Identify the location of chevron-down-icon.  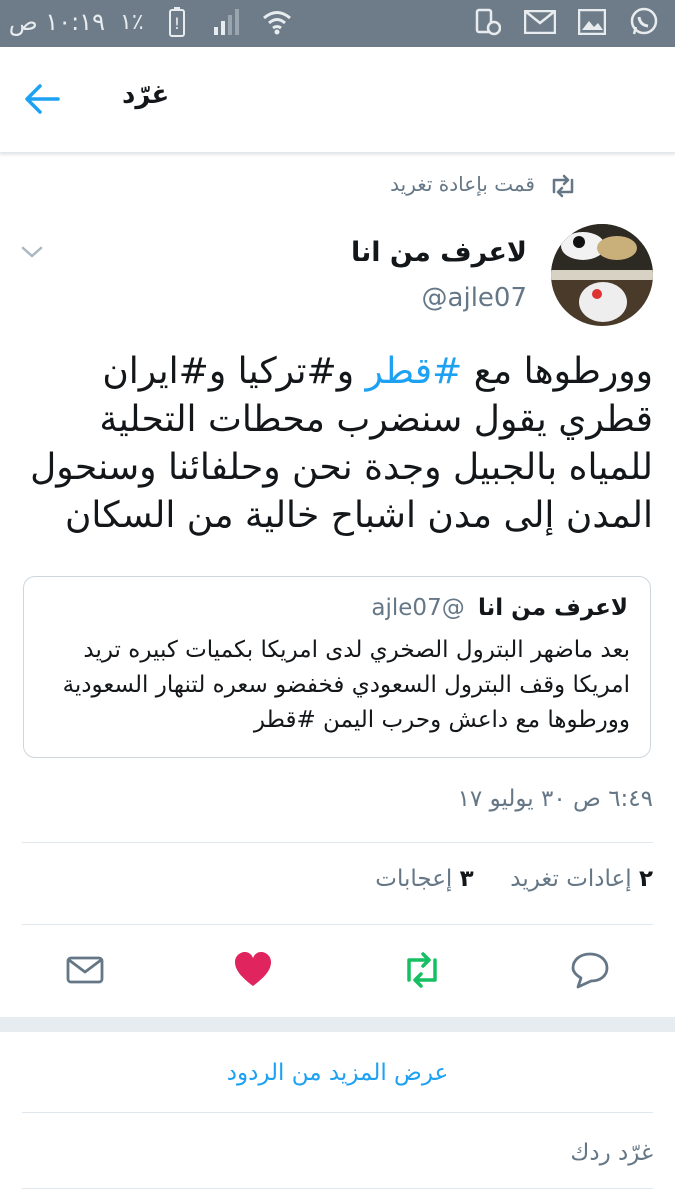
(32, 252).